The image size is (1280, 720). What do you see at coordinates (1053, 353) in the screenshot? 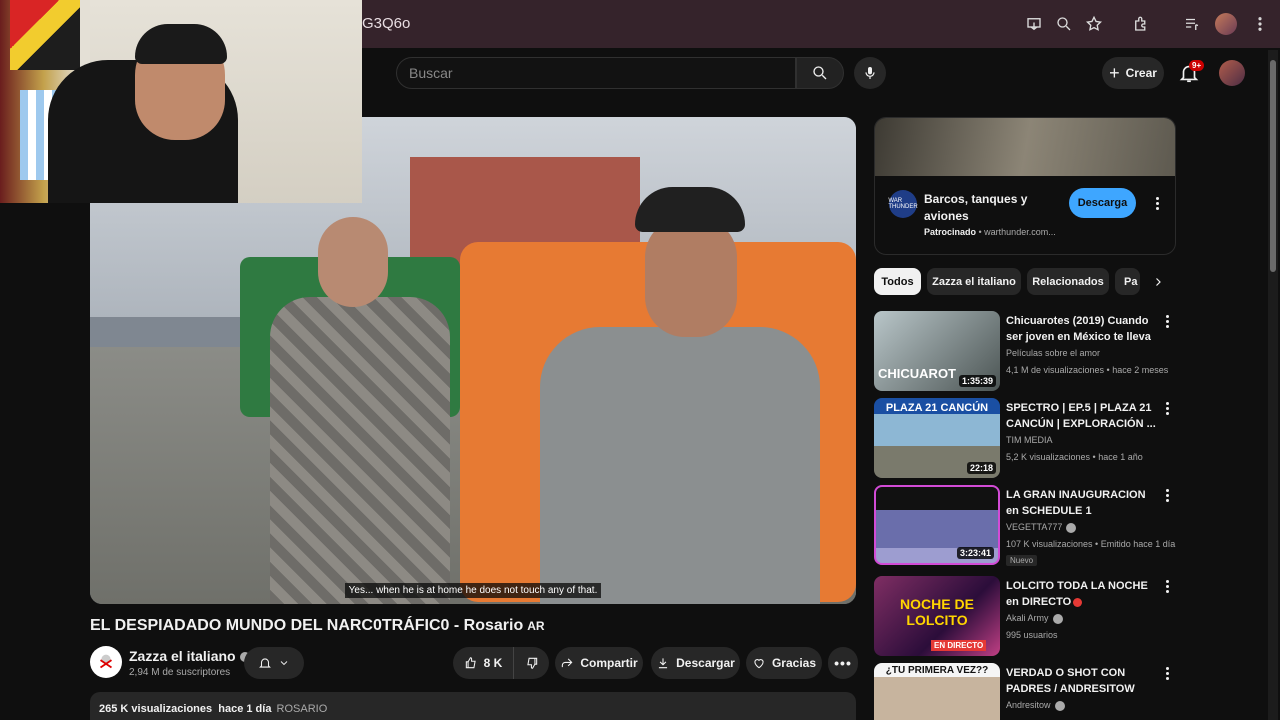
I see `recommendation-channel: Películas sobre el amor` at bounding box center [1053, 353].